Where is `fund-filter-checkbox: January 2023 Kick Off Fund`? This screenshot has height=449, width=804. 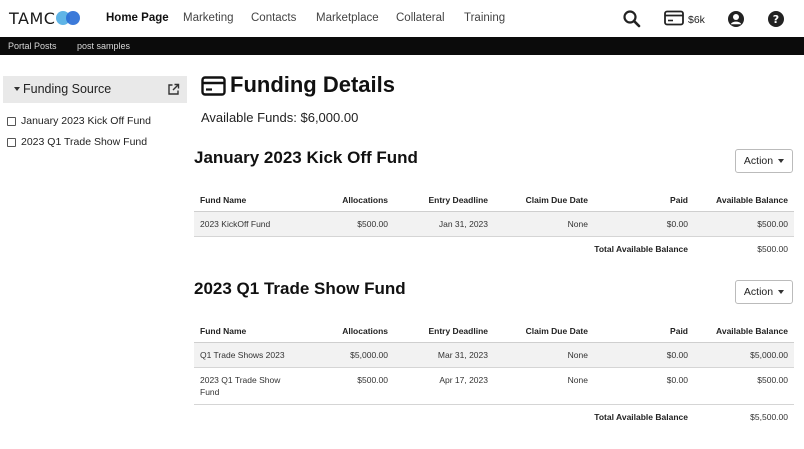 fund-filter-checkbox: January 2023 Kick Off Fund is located at coordinates (79, 121).